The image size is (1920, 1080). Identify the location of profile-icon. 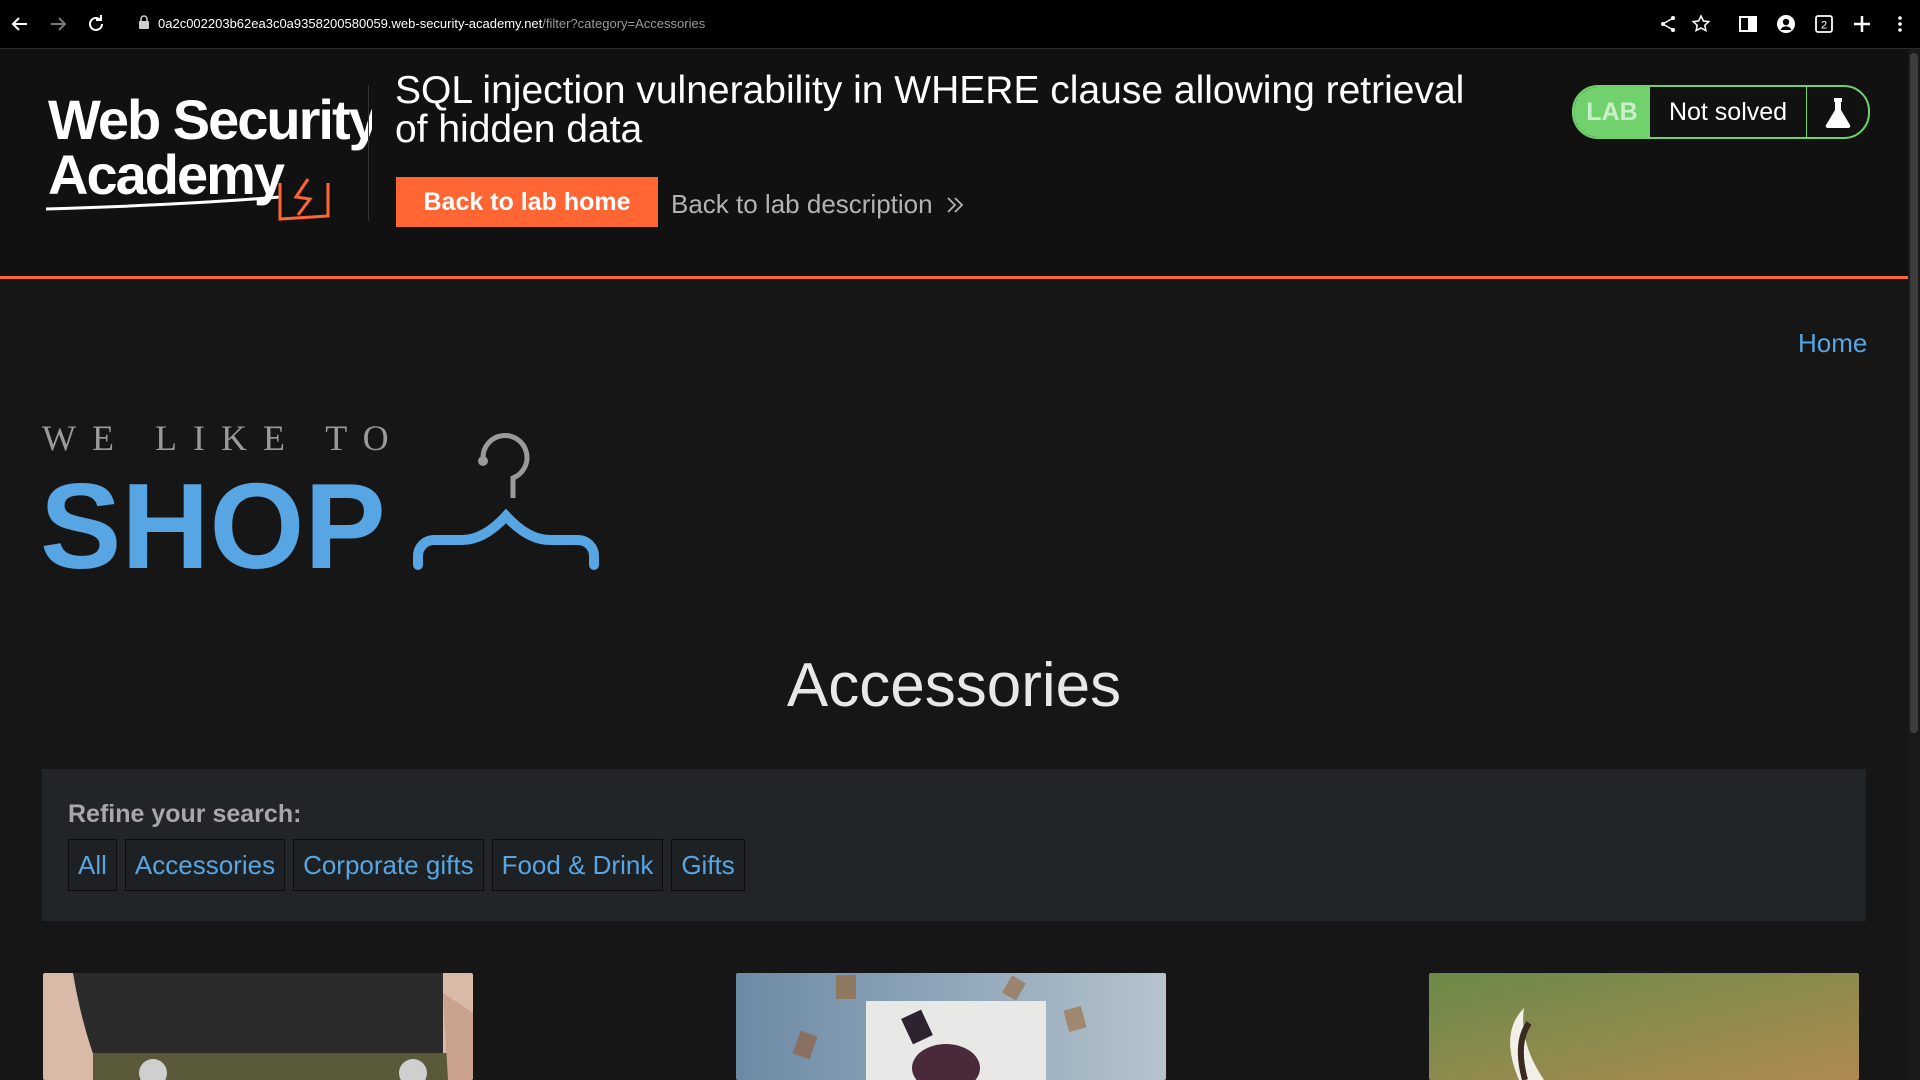
(1786, 24).